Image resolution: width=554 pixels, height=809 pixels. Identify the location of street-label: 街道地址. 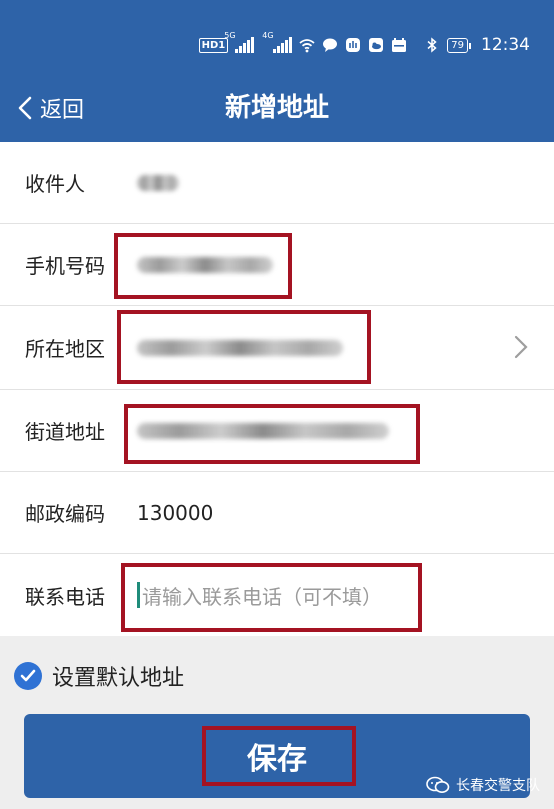
(65, 432).